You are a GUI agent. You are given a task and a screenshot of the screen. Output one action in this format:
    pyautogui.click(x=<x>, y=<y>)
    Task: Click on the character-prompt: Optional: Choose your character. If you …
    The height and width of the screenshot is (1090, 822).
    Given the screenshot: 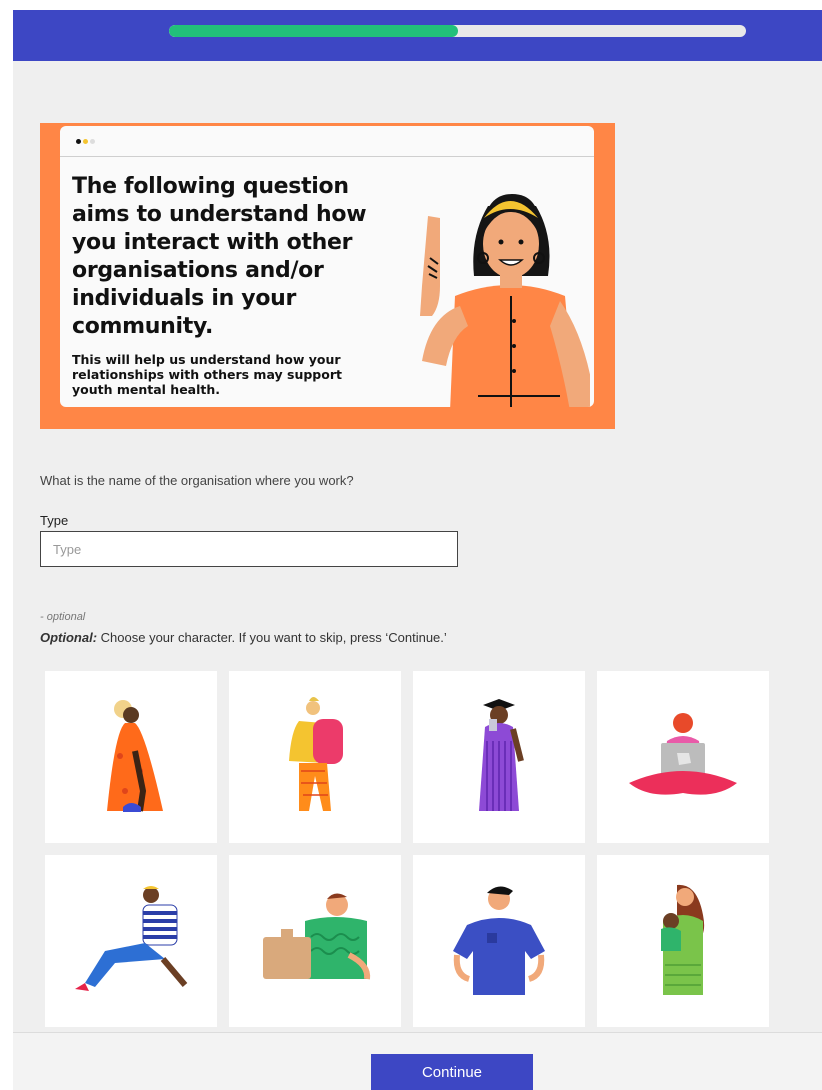 What is the action you would take?
    pyautogui.click(x=243, y=637)
    